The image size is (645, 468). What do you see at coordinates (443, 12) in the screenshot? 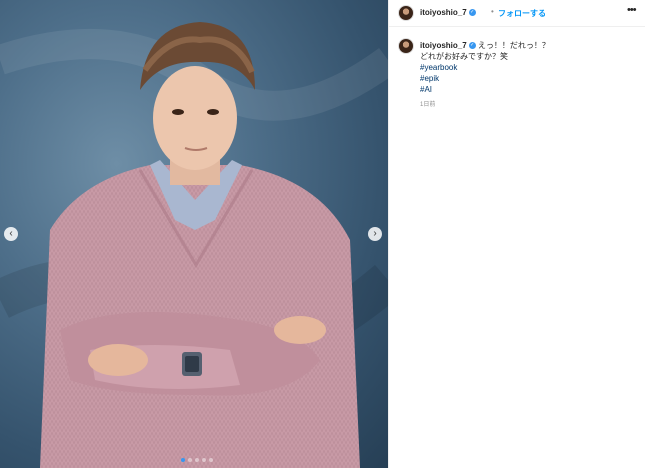
I see `username-text: itoiyoshio_7` at bounding box center [443, 12].